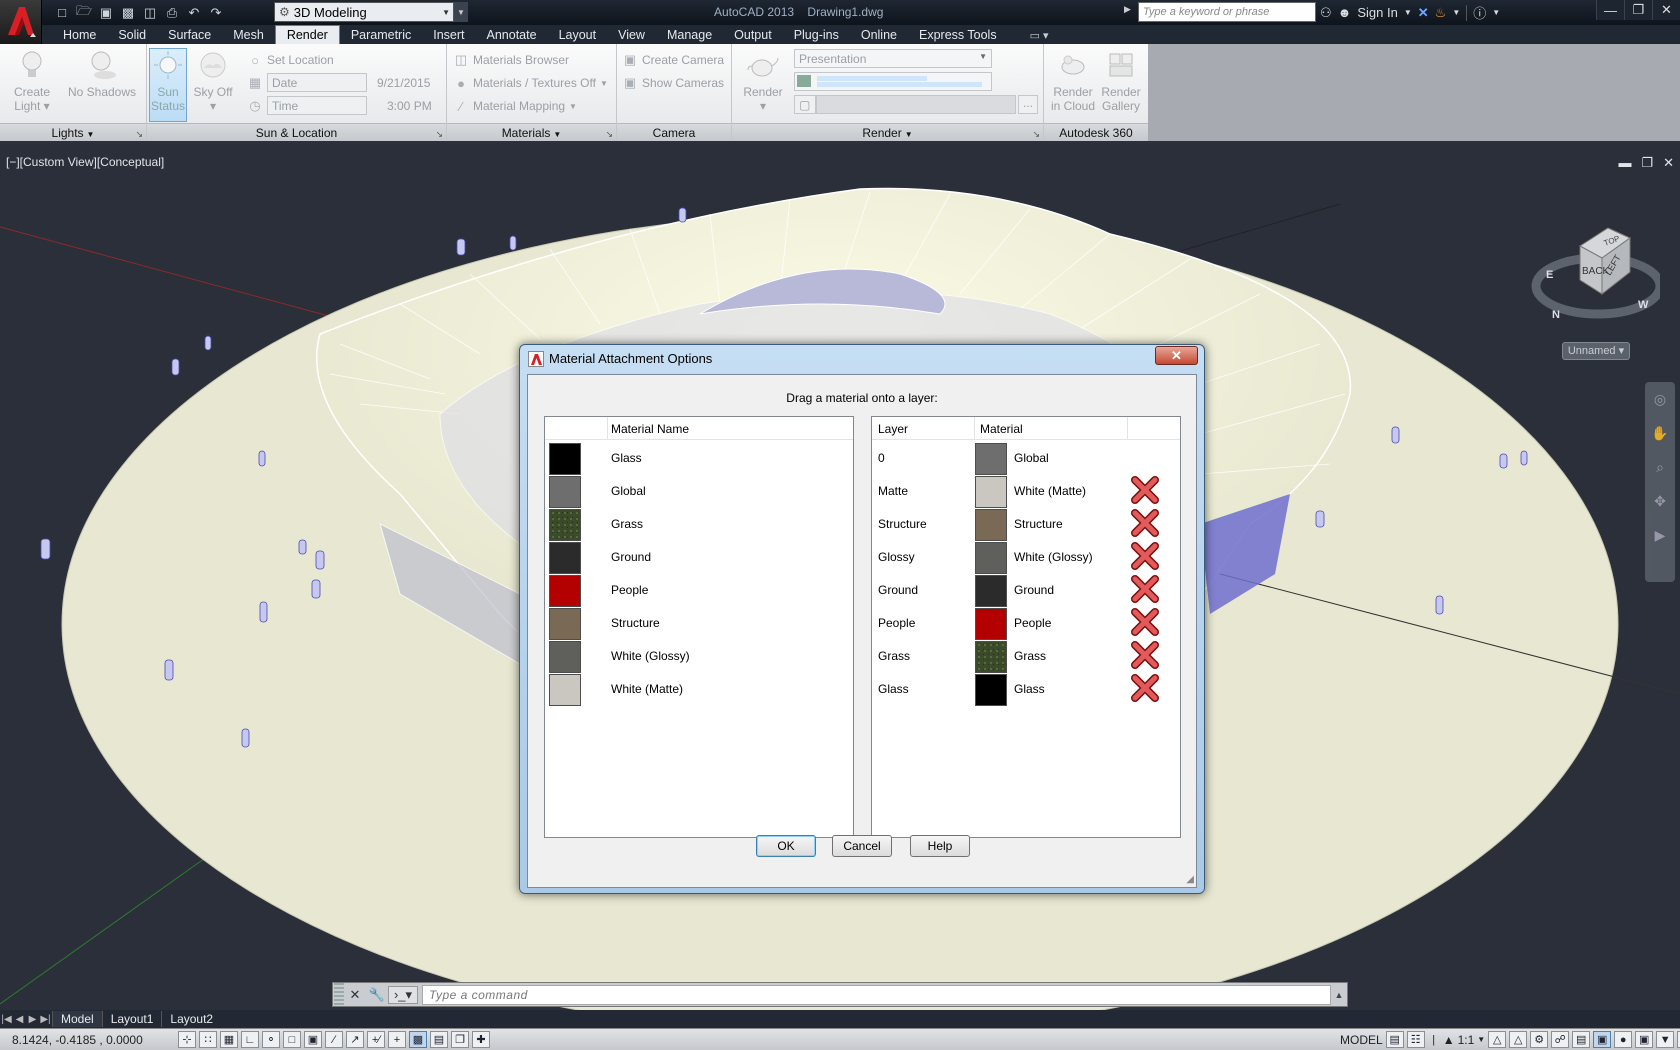 The width and height of the screenshot is (1680, 1050). What do you see at coordinates (73, 132) in the screenshot?
I see `lights-panel-title: Lights ▼ ↘` at bounding box center [73, 132].